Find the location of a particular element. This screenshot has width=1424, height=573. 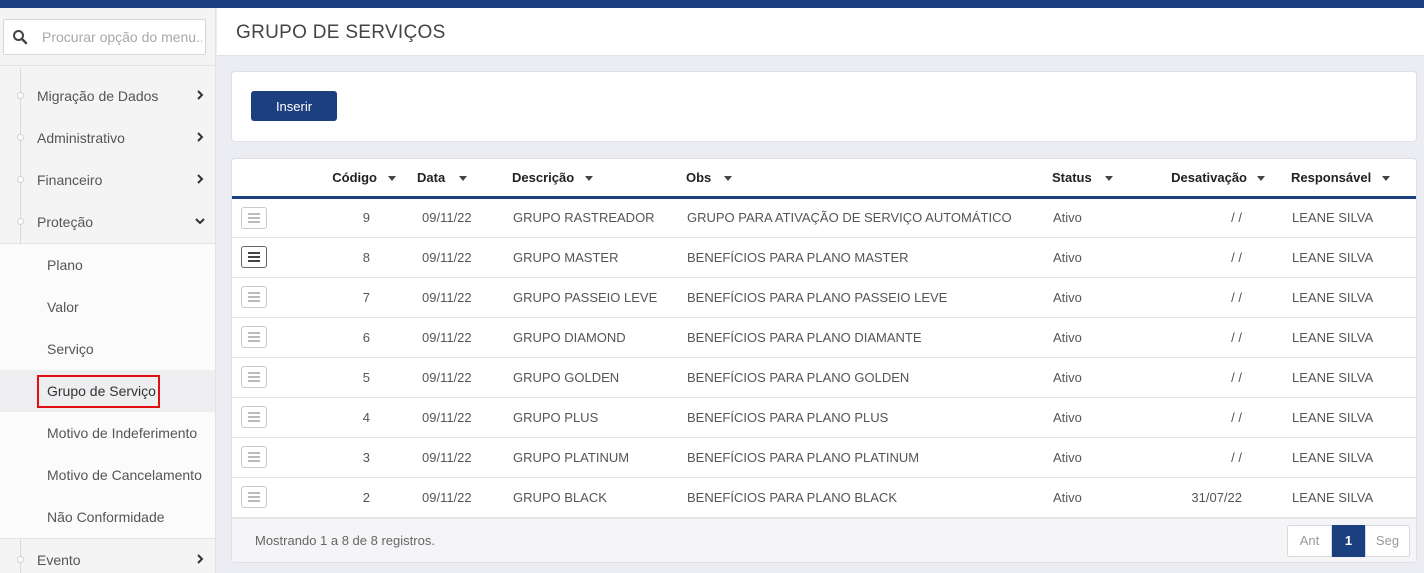

column-header-responsavel: Responsável is located at coordinates (1345, 178).